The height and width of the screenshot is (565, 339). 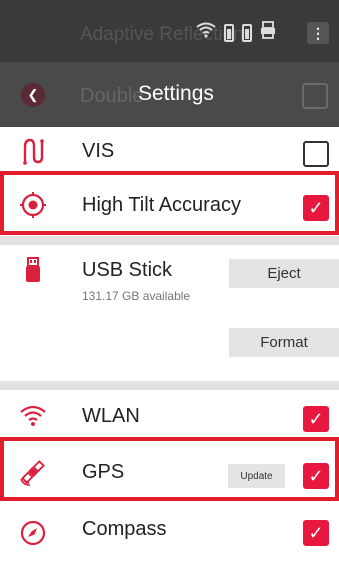 I want to click on compass-checkbox: ✓, so click(x=316, y=533).